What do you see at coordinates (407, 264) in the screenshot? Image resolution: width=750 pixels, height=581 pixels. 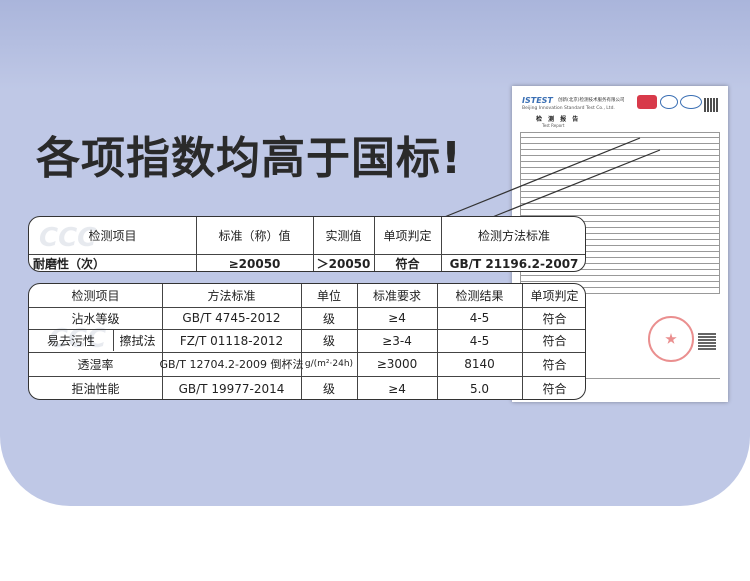 I see `abrasion-verdict: 符合` at bounding box center [407, 264].